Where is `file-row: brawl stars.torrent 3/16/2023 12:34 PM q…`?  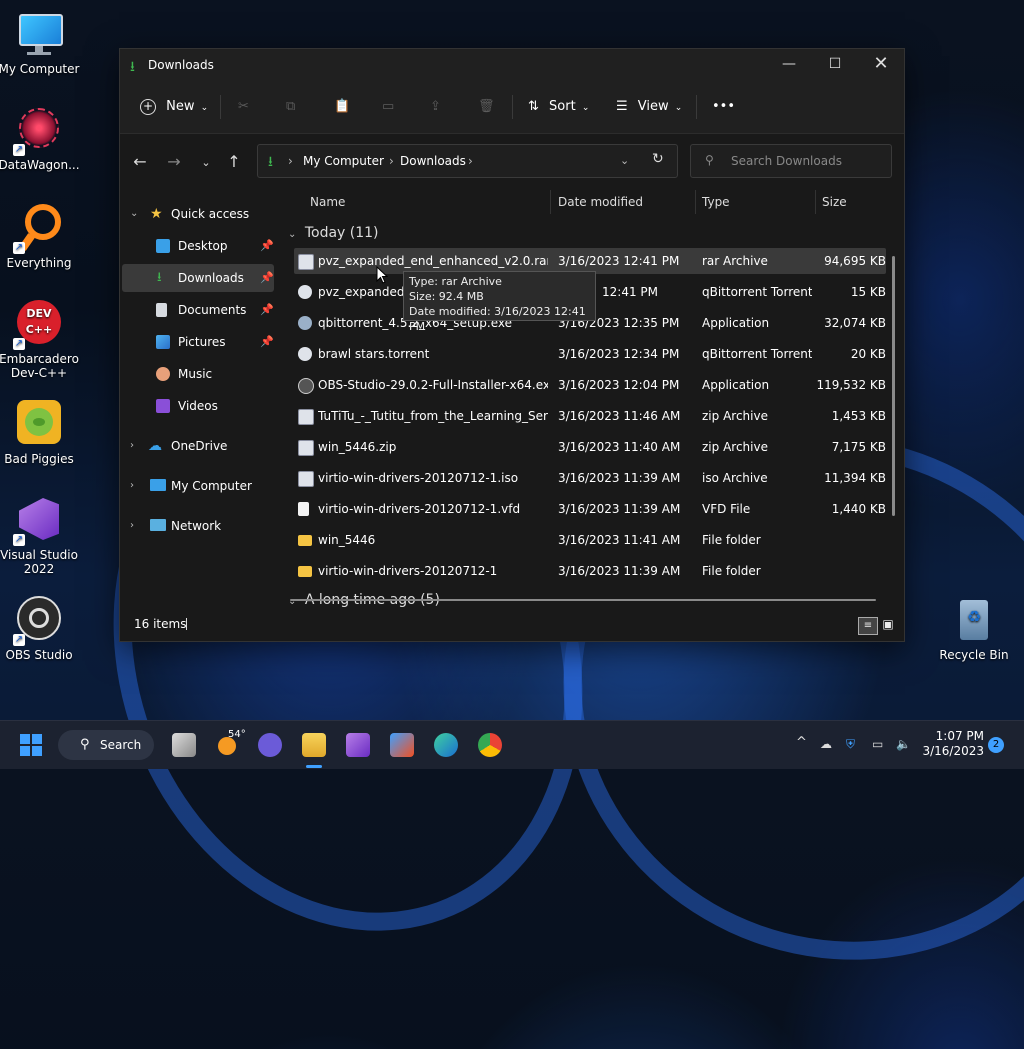 file-row: brawl stars.torrent 3/16/2023 12:34 PM q… is located at coordinates (590, 354).